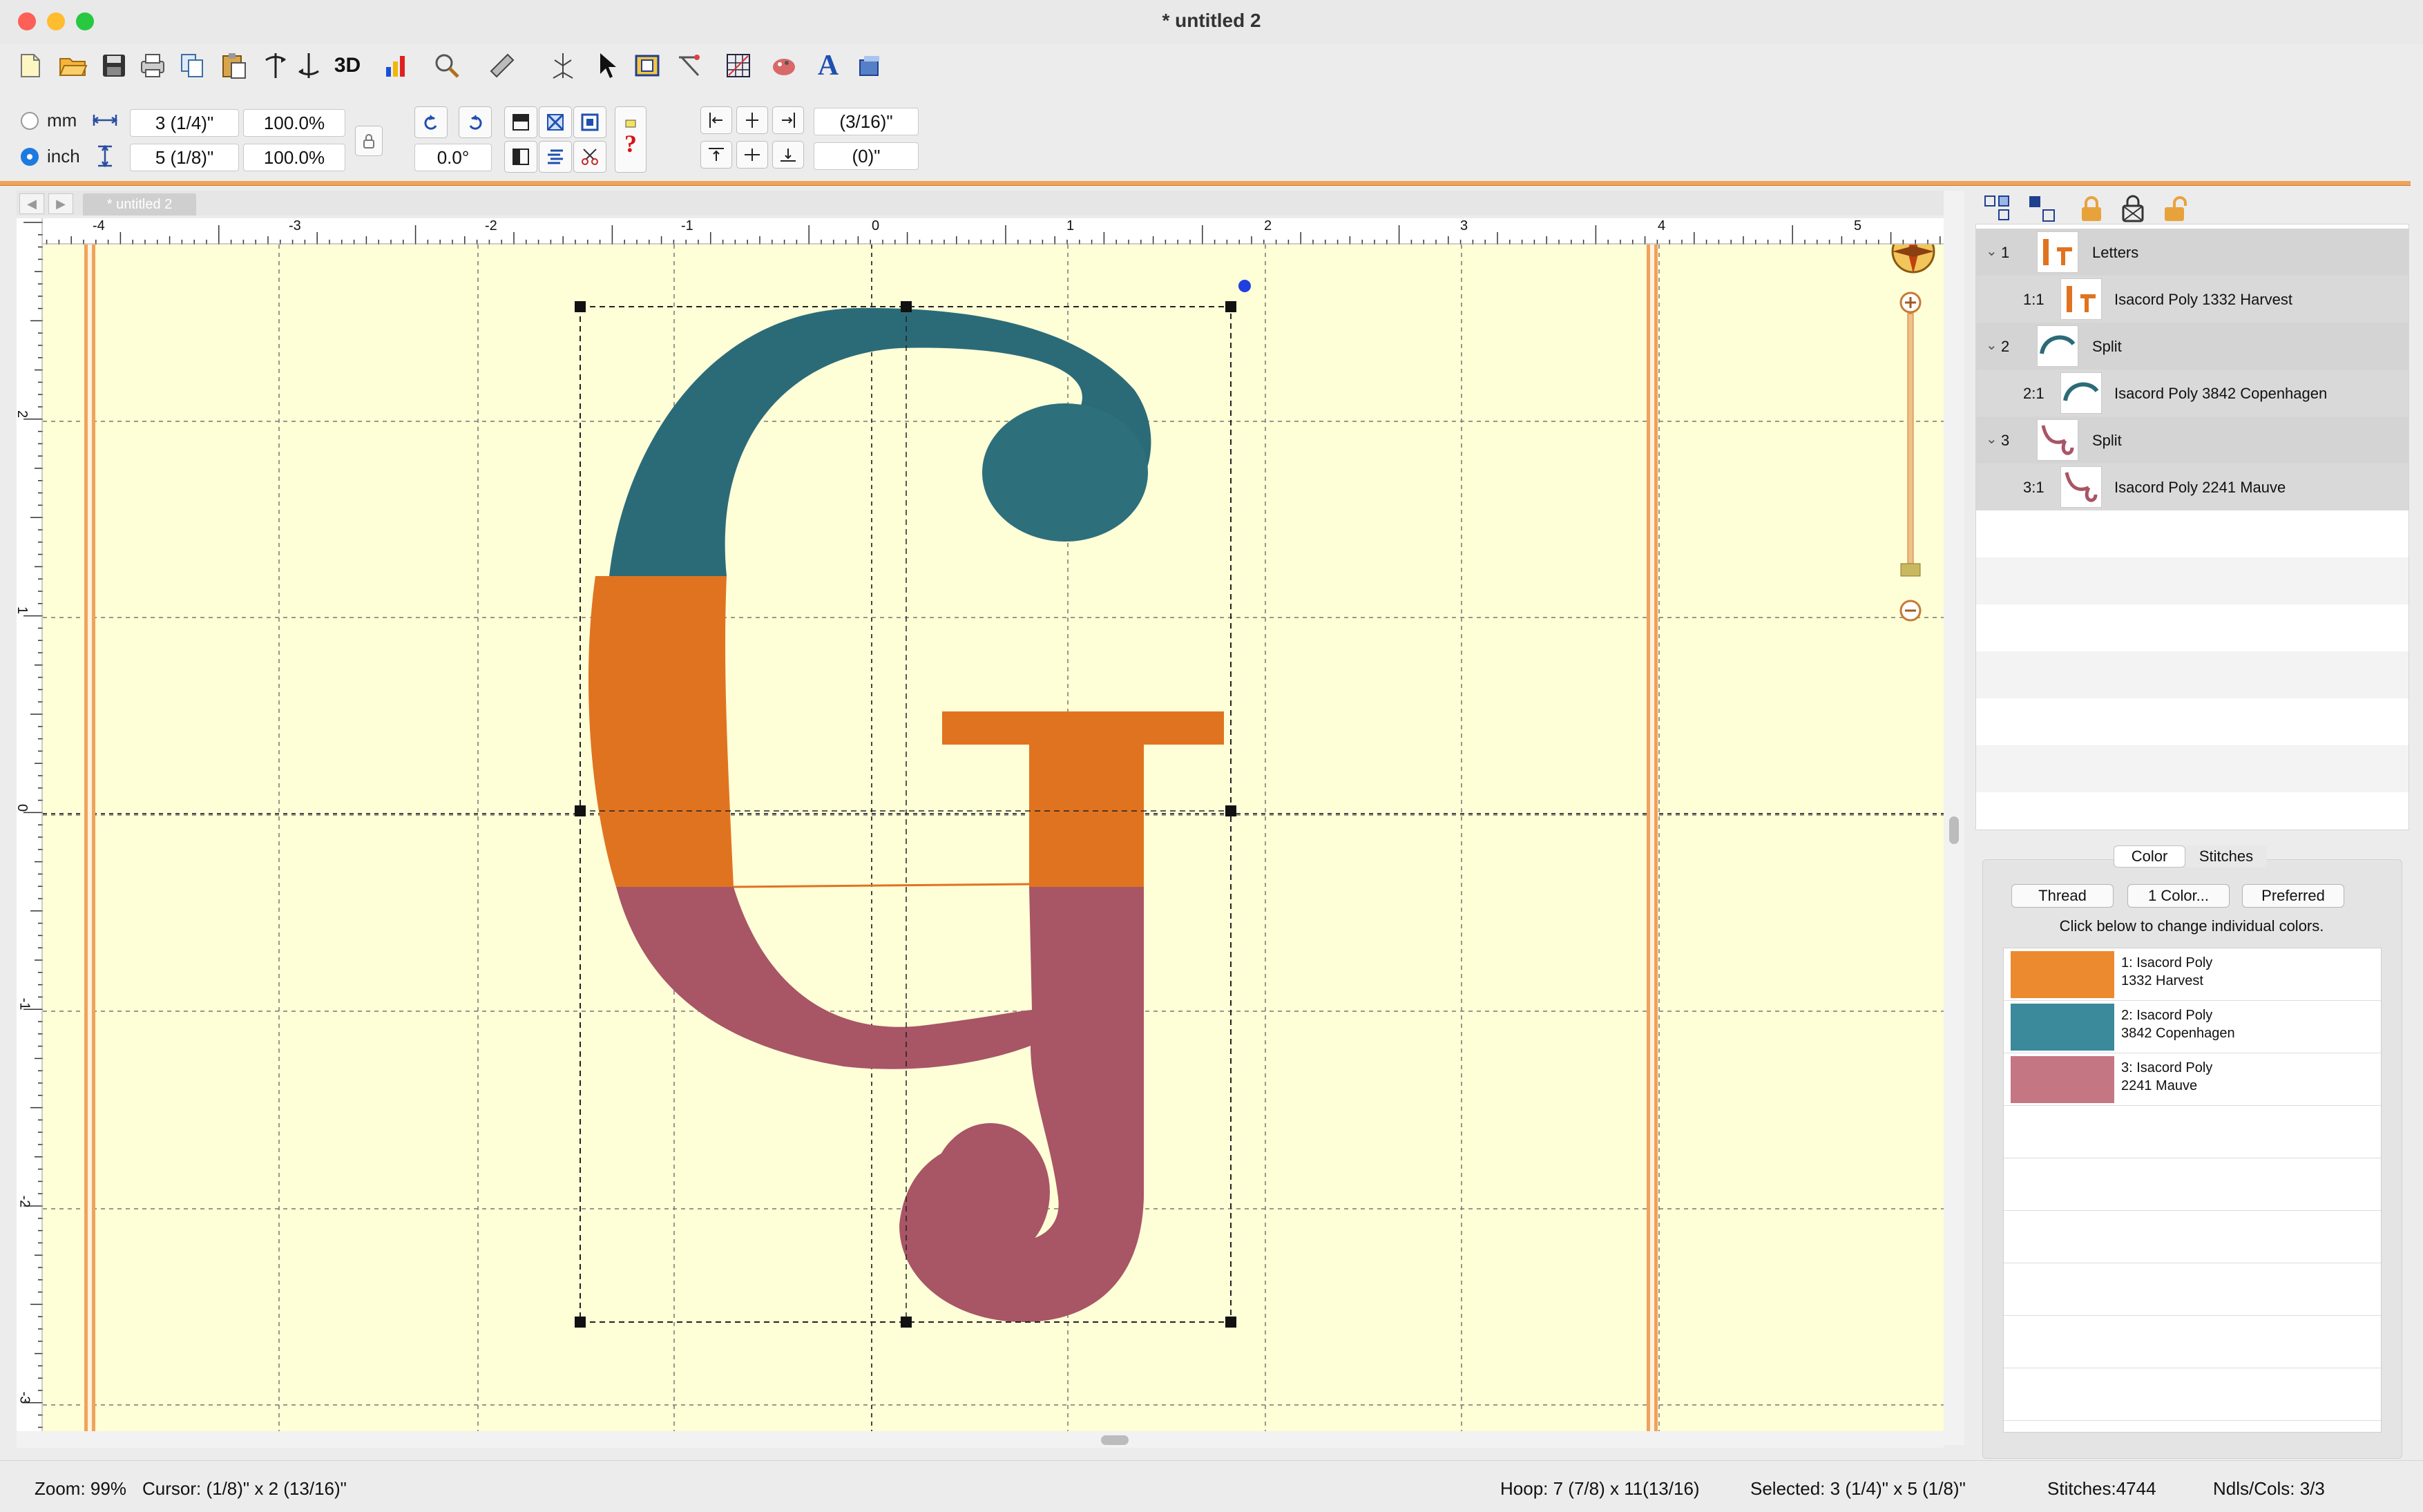 Image resolution: width=2423 pixels, height=1512 pixels. What do you see at coordinates (647, 66) in the screenshot?
I see `hoop-icon` at bounding box center [647, 66].